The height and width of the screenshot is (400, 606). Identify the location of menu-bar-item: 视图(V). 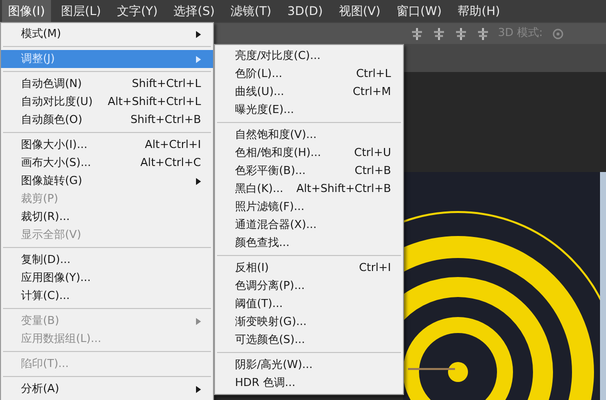
(359, 11).